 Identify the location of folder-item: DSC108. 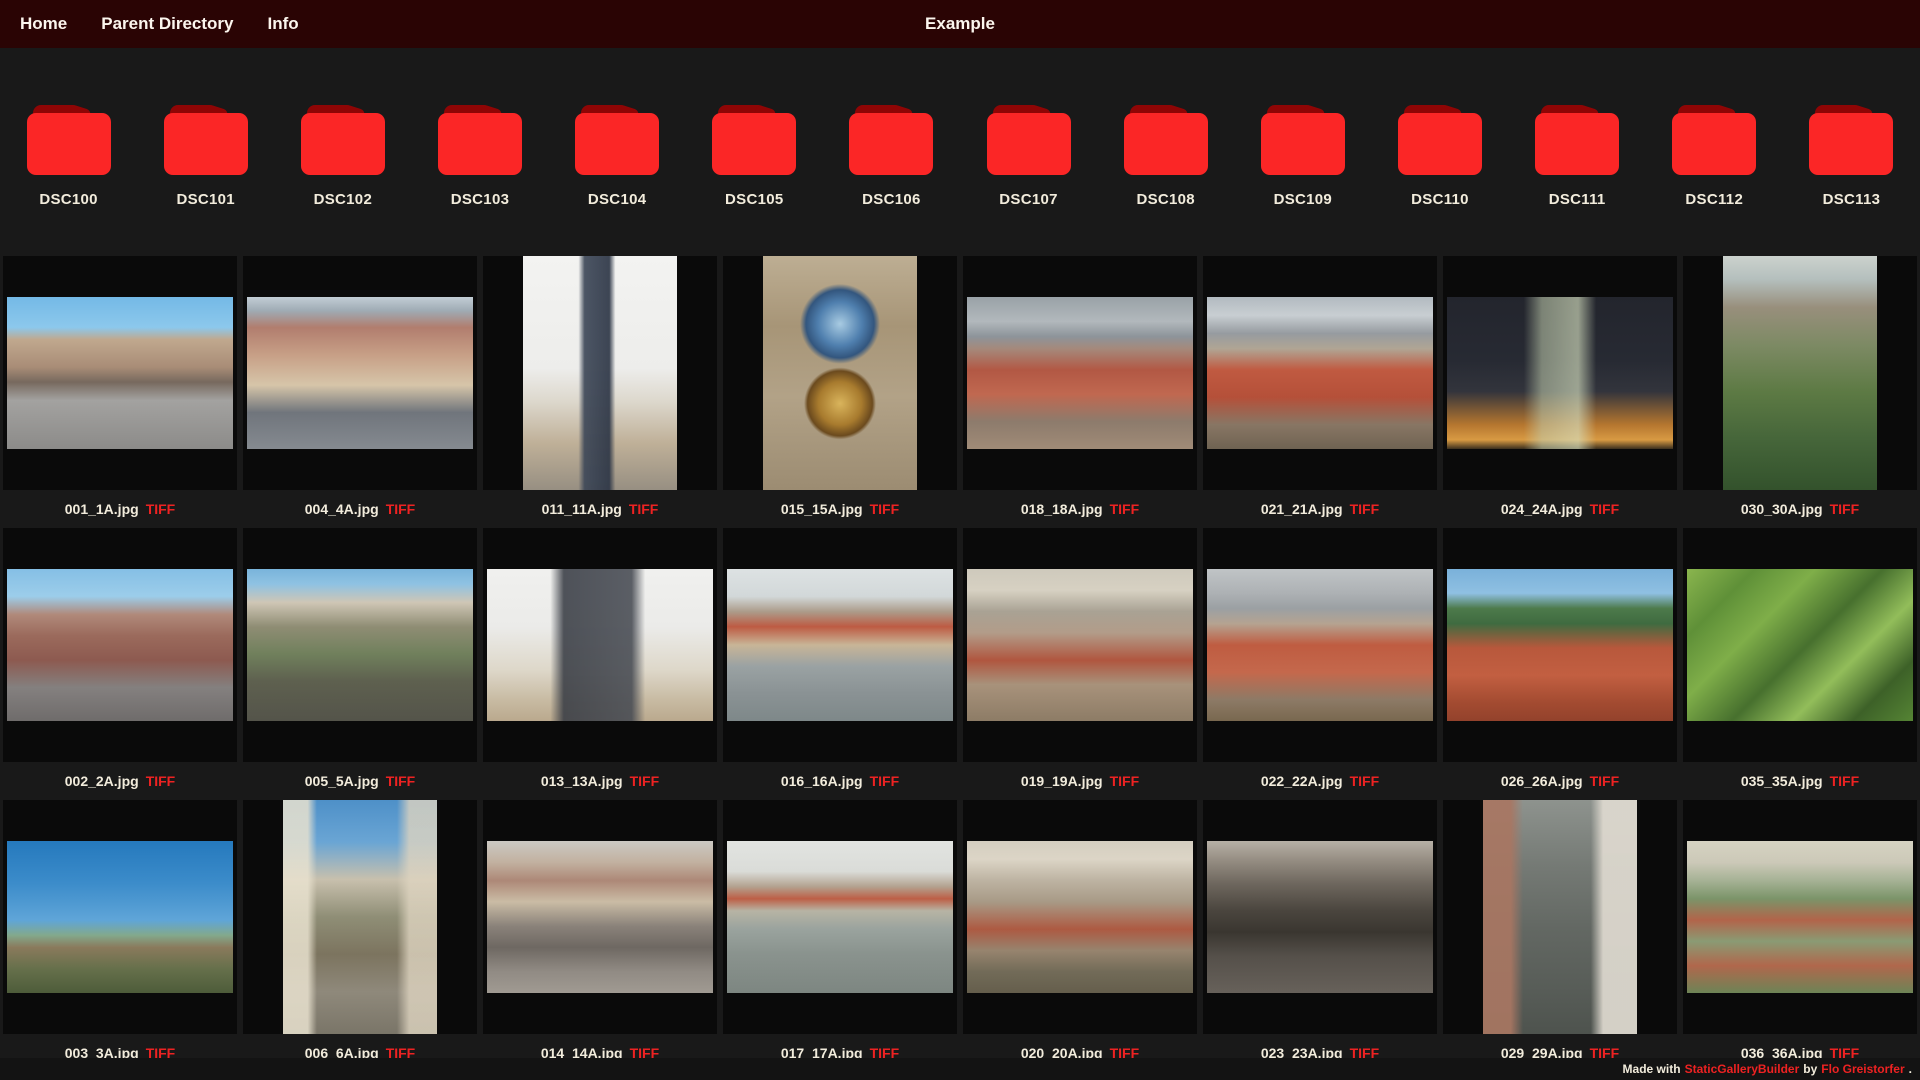
(1165, 156).